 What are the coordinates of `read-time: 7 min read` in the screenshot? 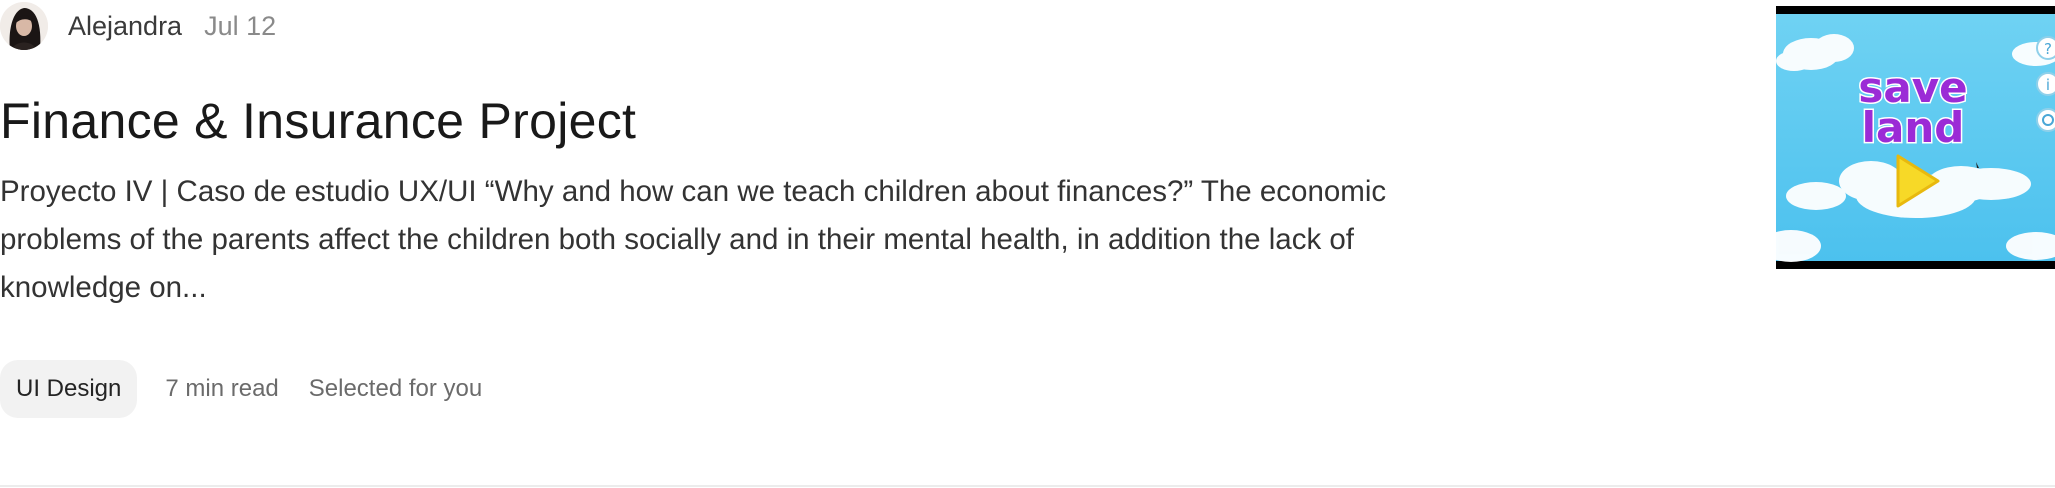 It's located at (222, 388).